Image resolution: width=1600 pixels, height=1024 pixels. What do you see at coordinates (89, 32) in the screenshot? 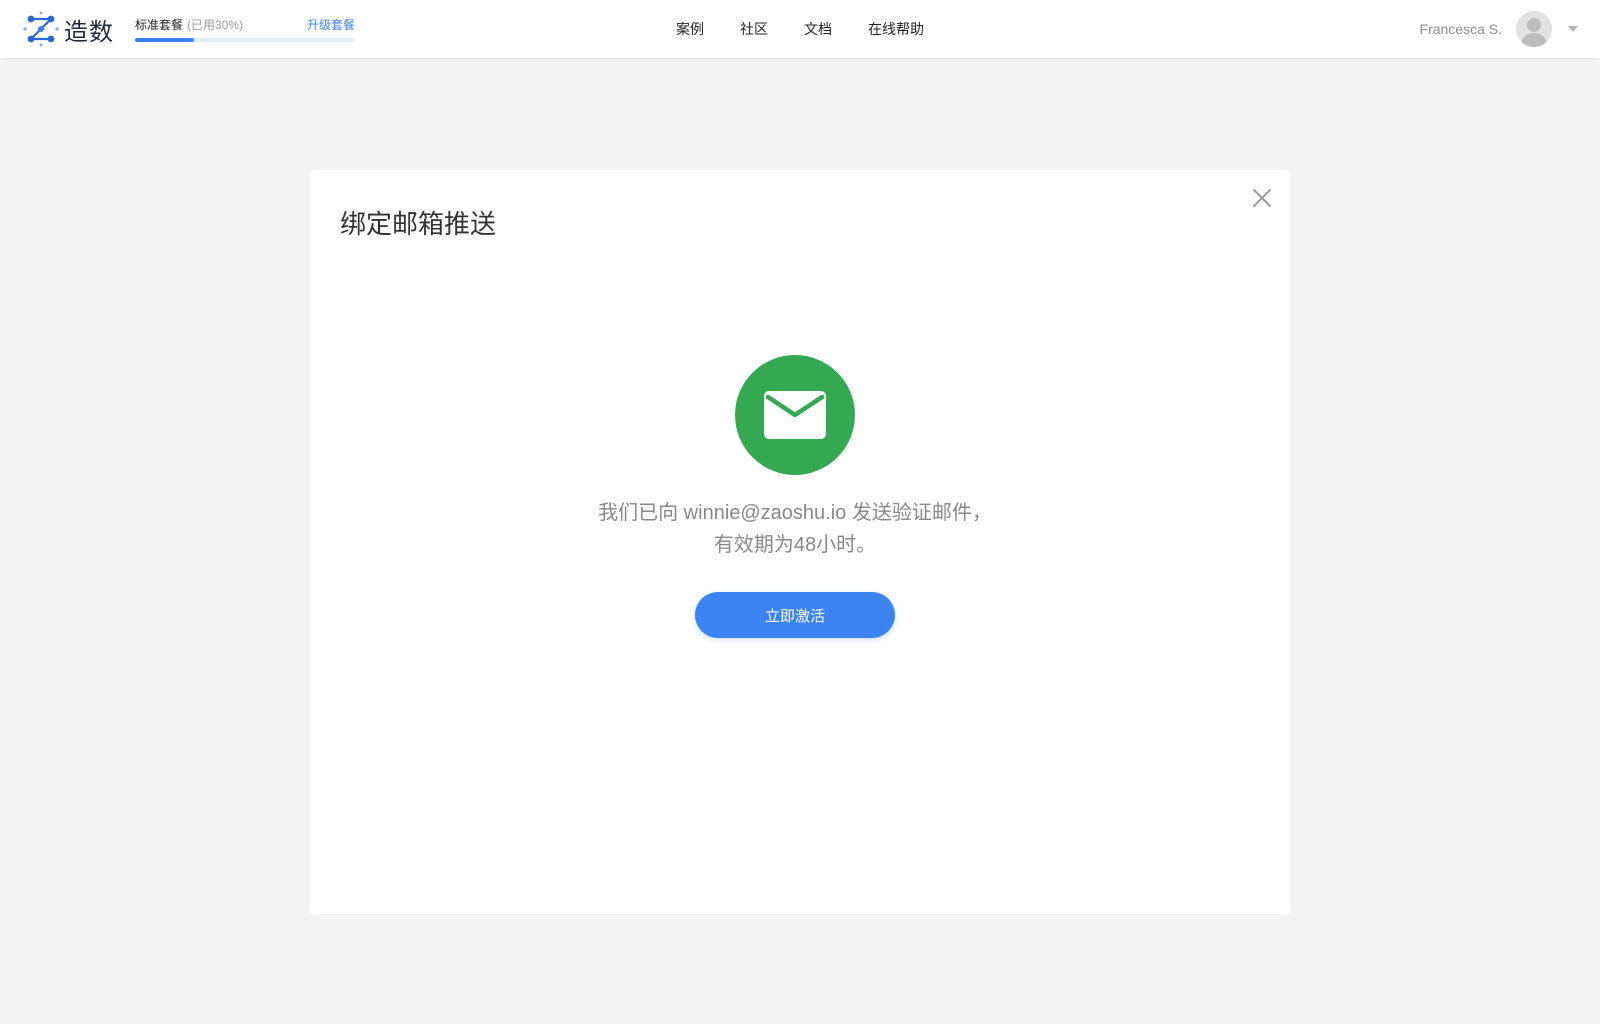
I see `brand-name: 造数` at bounding box center [89, 32].